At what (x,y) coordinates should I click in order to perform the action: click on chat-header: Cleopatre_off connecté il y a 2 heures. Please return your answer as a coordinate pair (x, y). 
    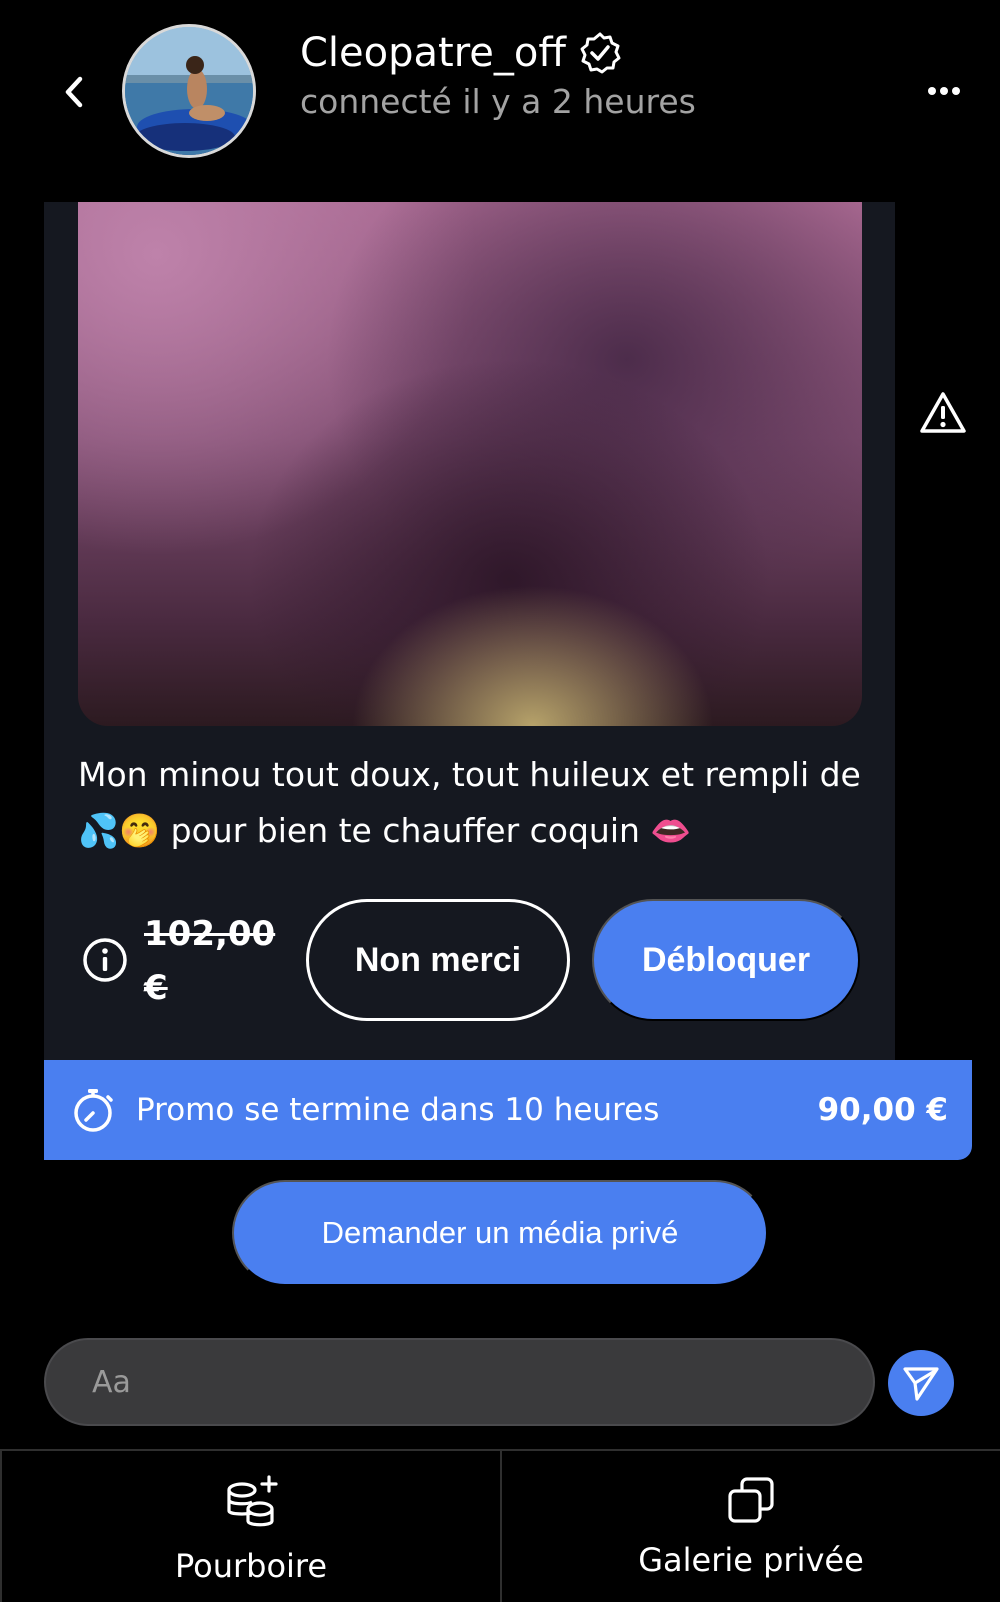
    Looking at the image, I should click on (500, 97).